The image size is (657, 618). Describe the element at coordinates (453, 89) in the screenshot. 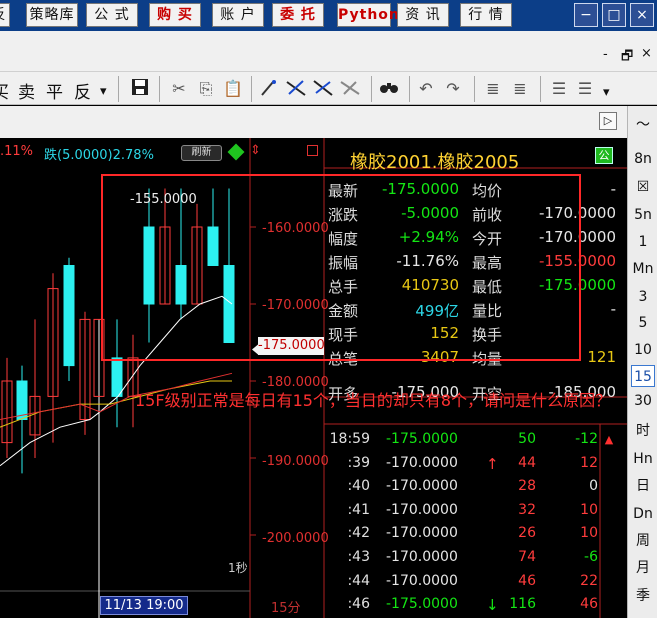

I see `redo-icon: ↷` at that location.